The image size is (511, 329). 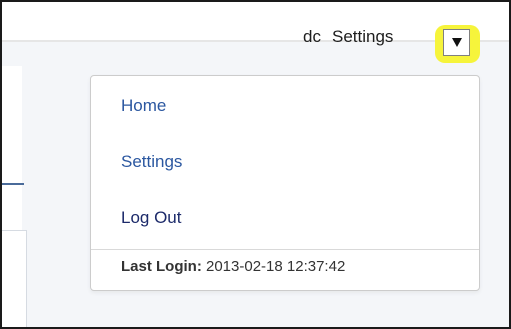 What do you see at coordinates (255, 21) in the screenshot?
I see `top-bar` at bounding box center [255, 21].